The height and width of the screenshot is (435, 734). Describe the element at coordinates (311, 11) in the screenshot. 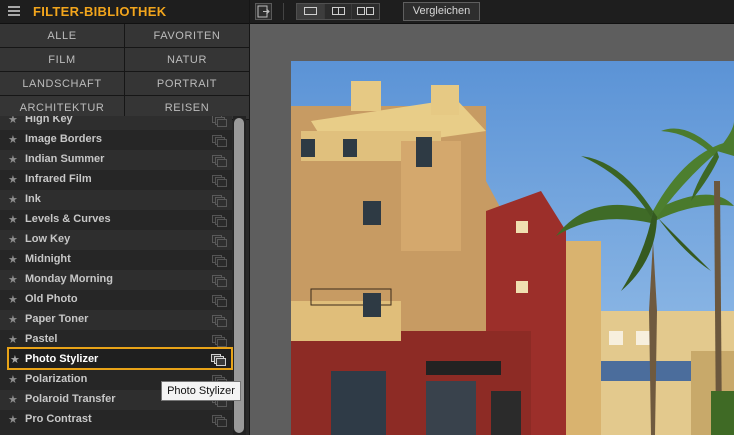

I see `single-view-button` at that location.